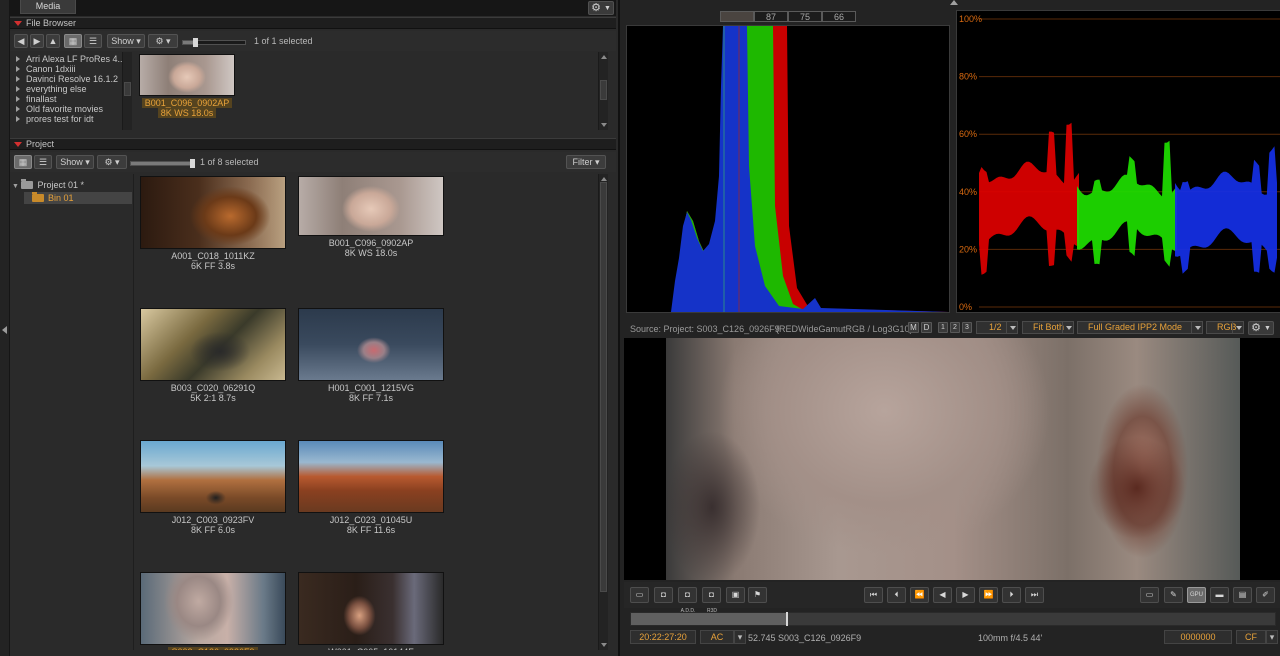 The image size is (1280, 656). I want to click on cf-dropdown: ▾, so click(1272, 637).